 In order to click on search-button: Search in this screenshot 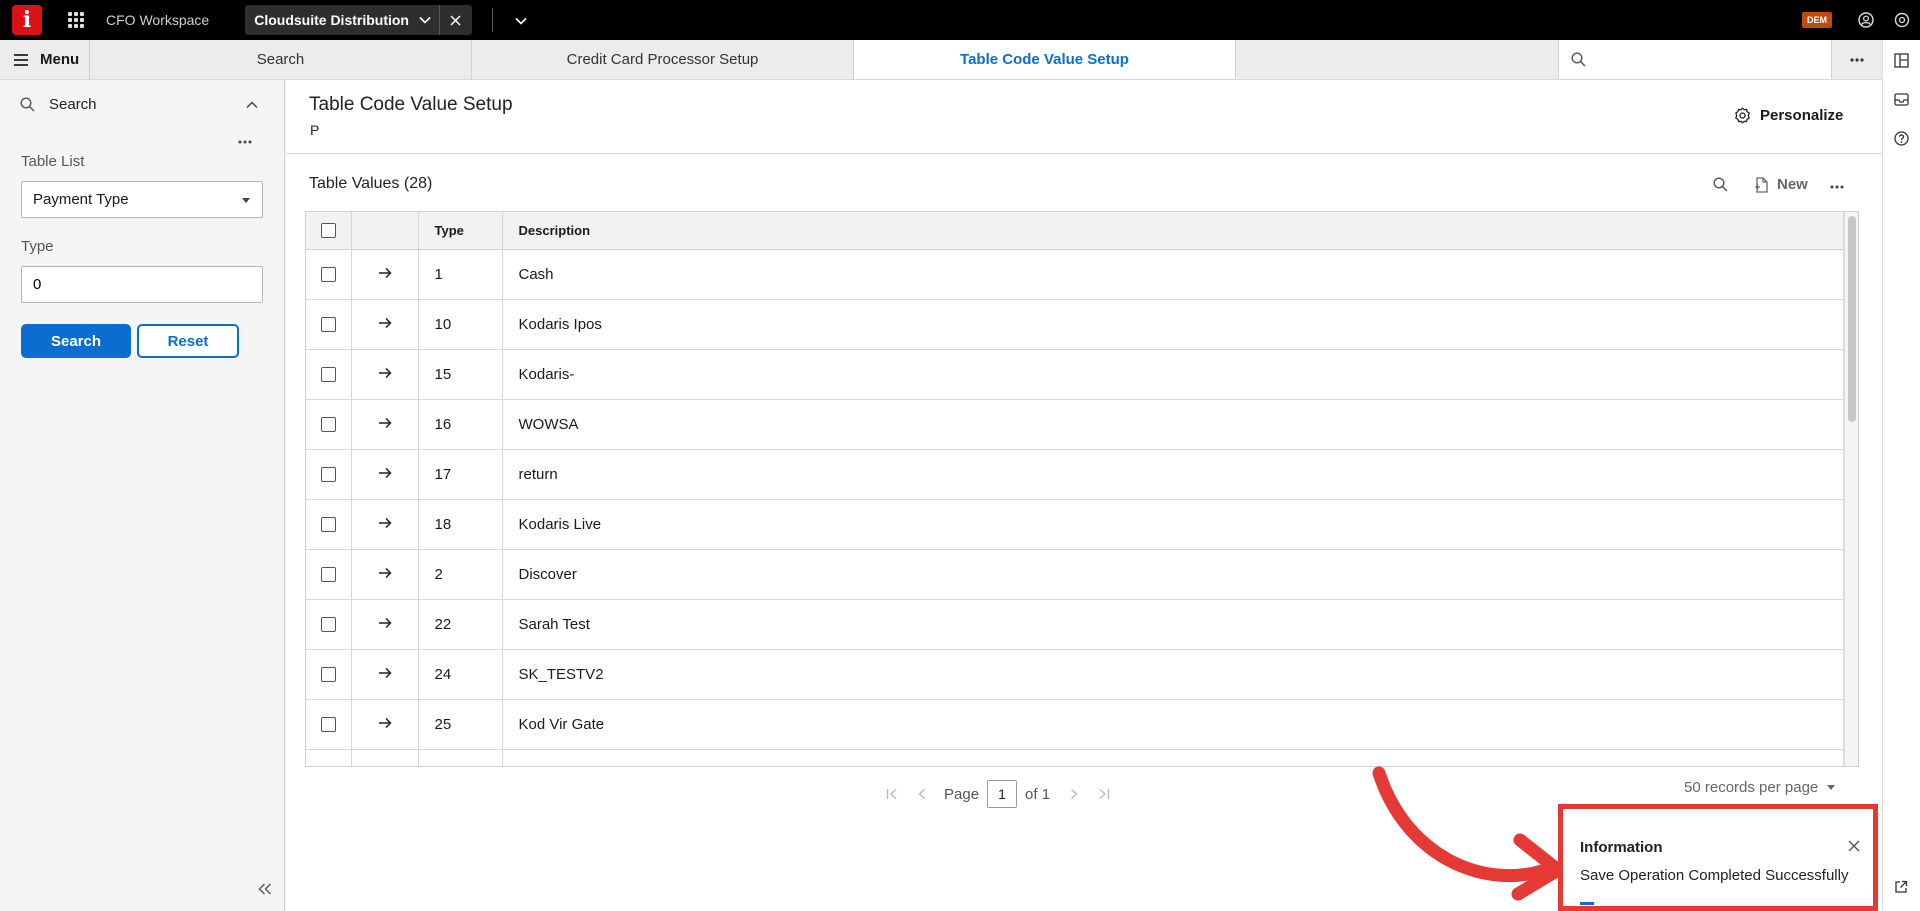, I will do `click(76, 341)`.